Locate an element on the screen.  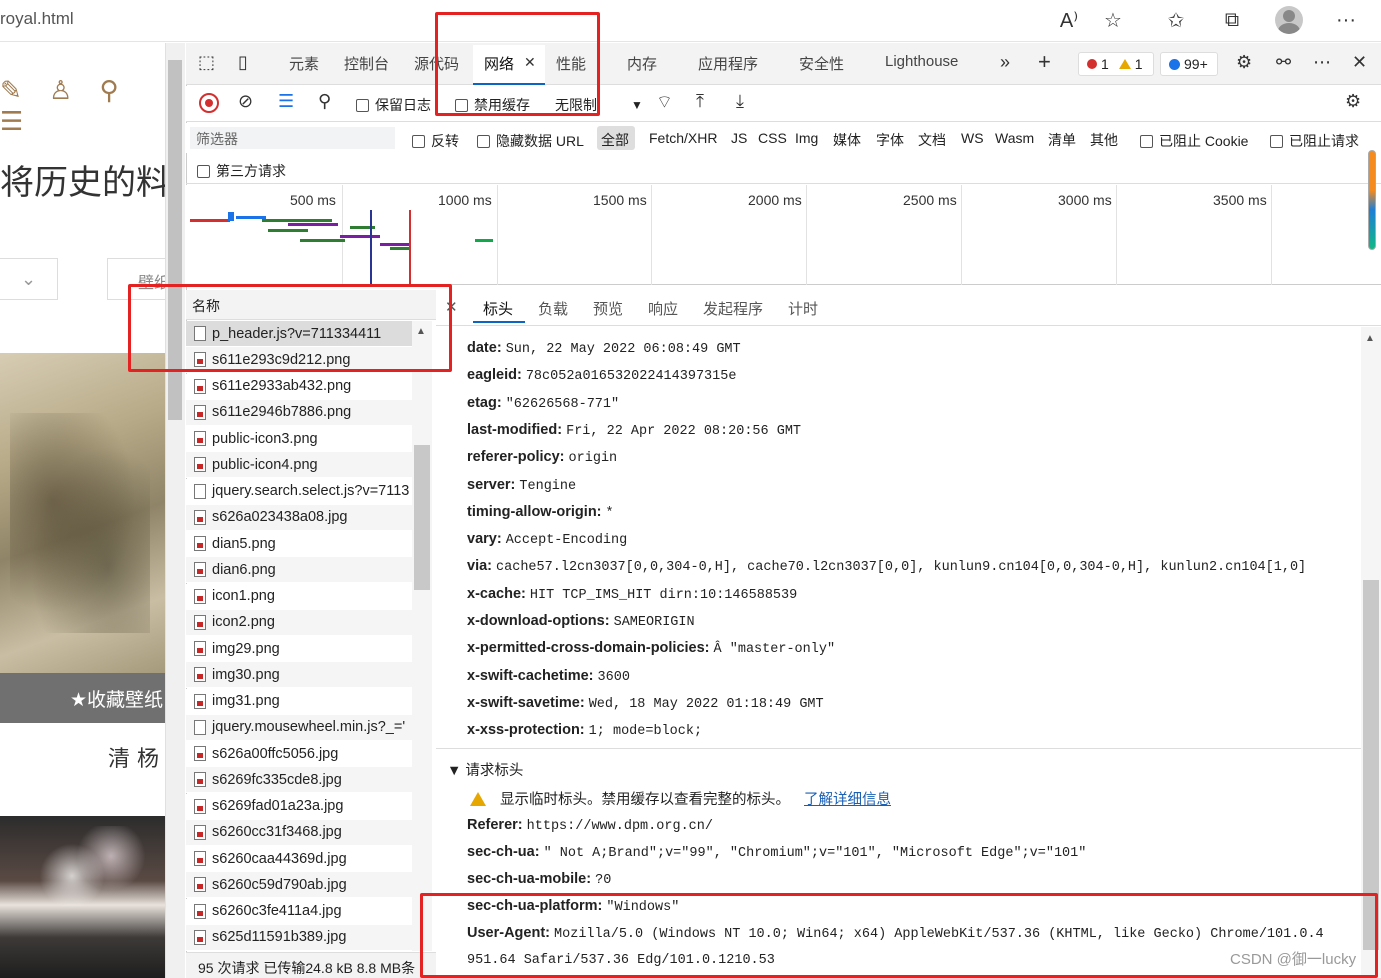
more-icon: ··· is located at coordinates (1346, 20).